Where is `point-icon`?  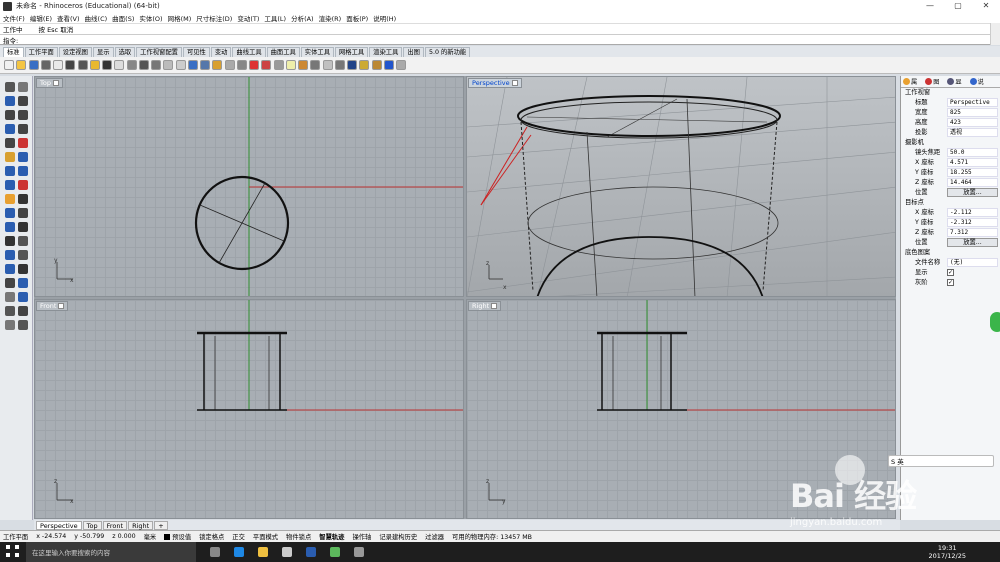
point-icon is located at coordinates (23, 87).